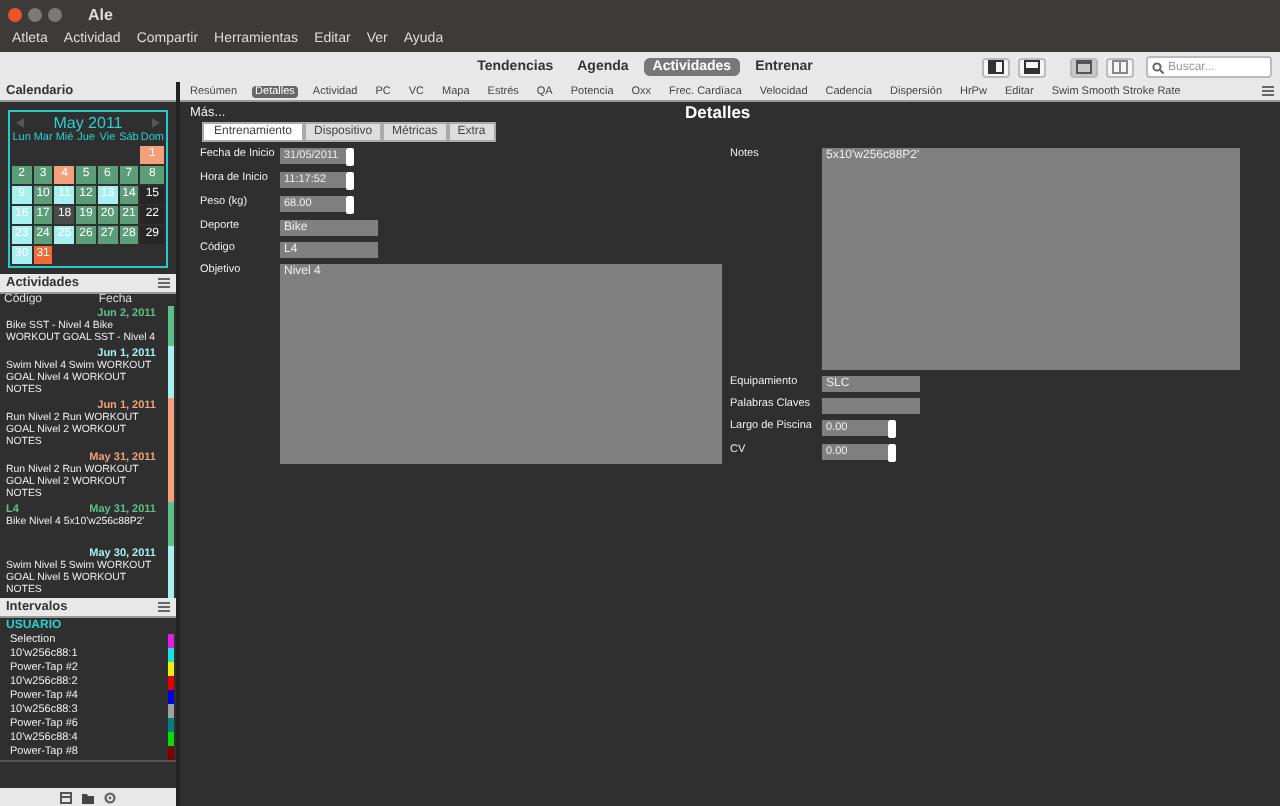 This screenshot has height=806, width=1280. What do you see at coordinates (35, 14) in the screenshot?
I see `minimize-button` at bounding box center [35, 14].